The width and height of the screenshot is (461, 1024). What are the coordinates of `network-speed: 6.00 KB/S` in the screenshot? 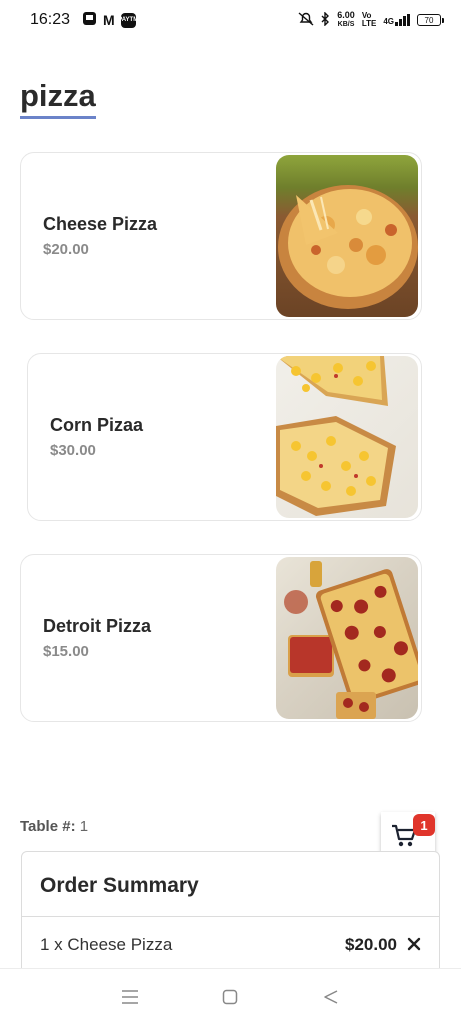 It's located at (346, 20).